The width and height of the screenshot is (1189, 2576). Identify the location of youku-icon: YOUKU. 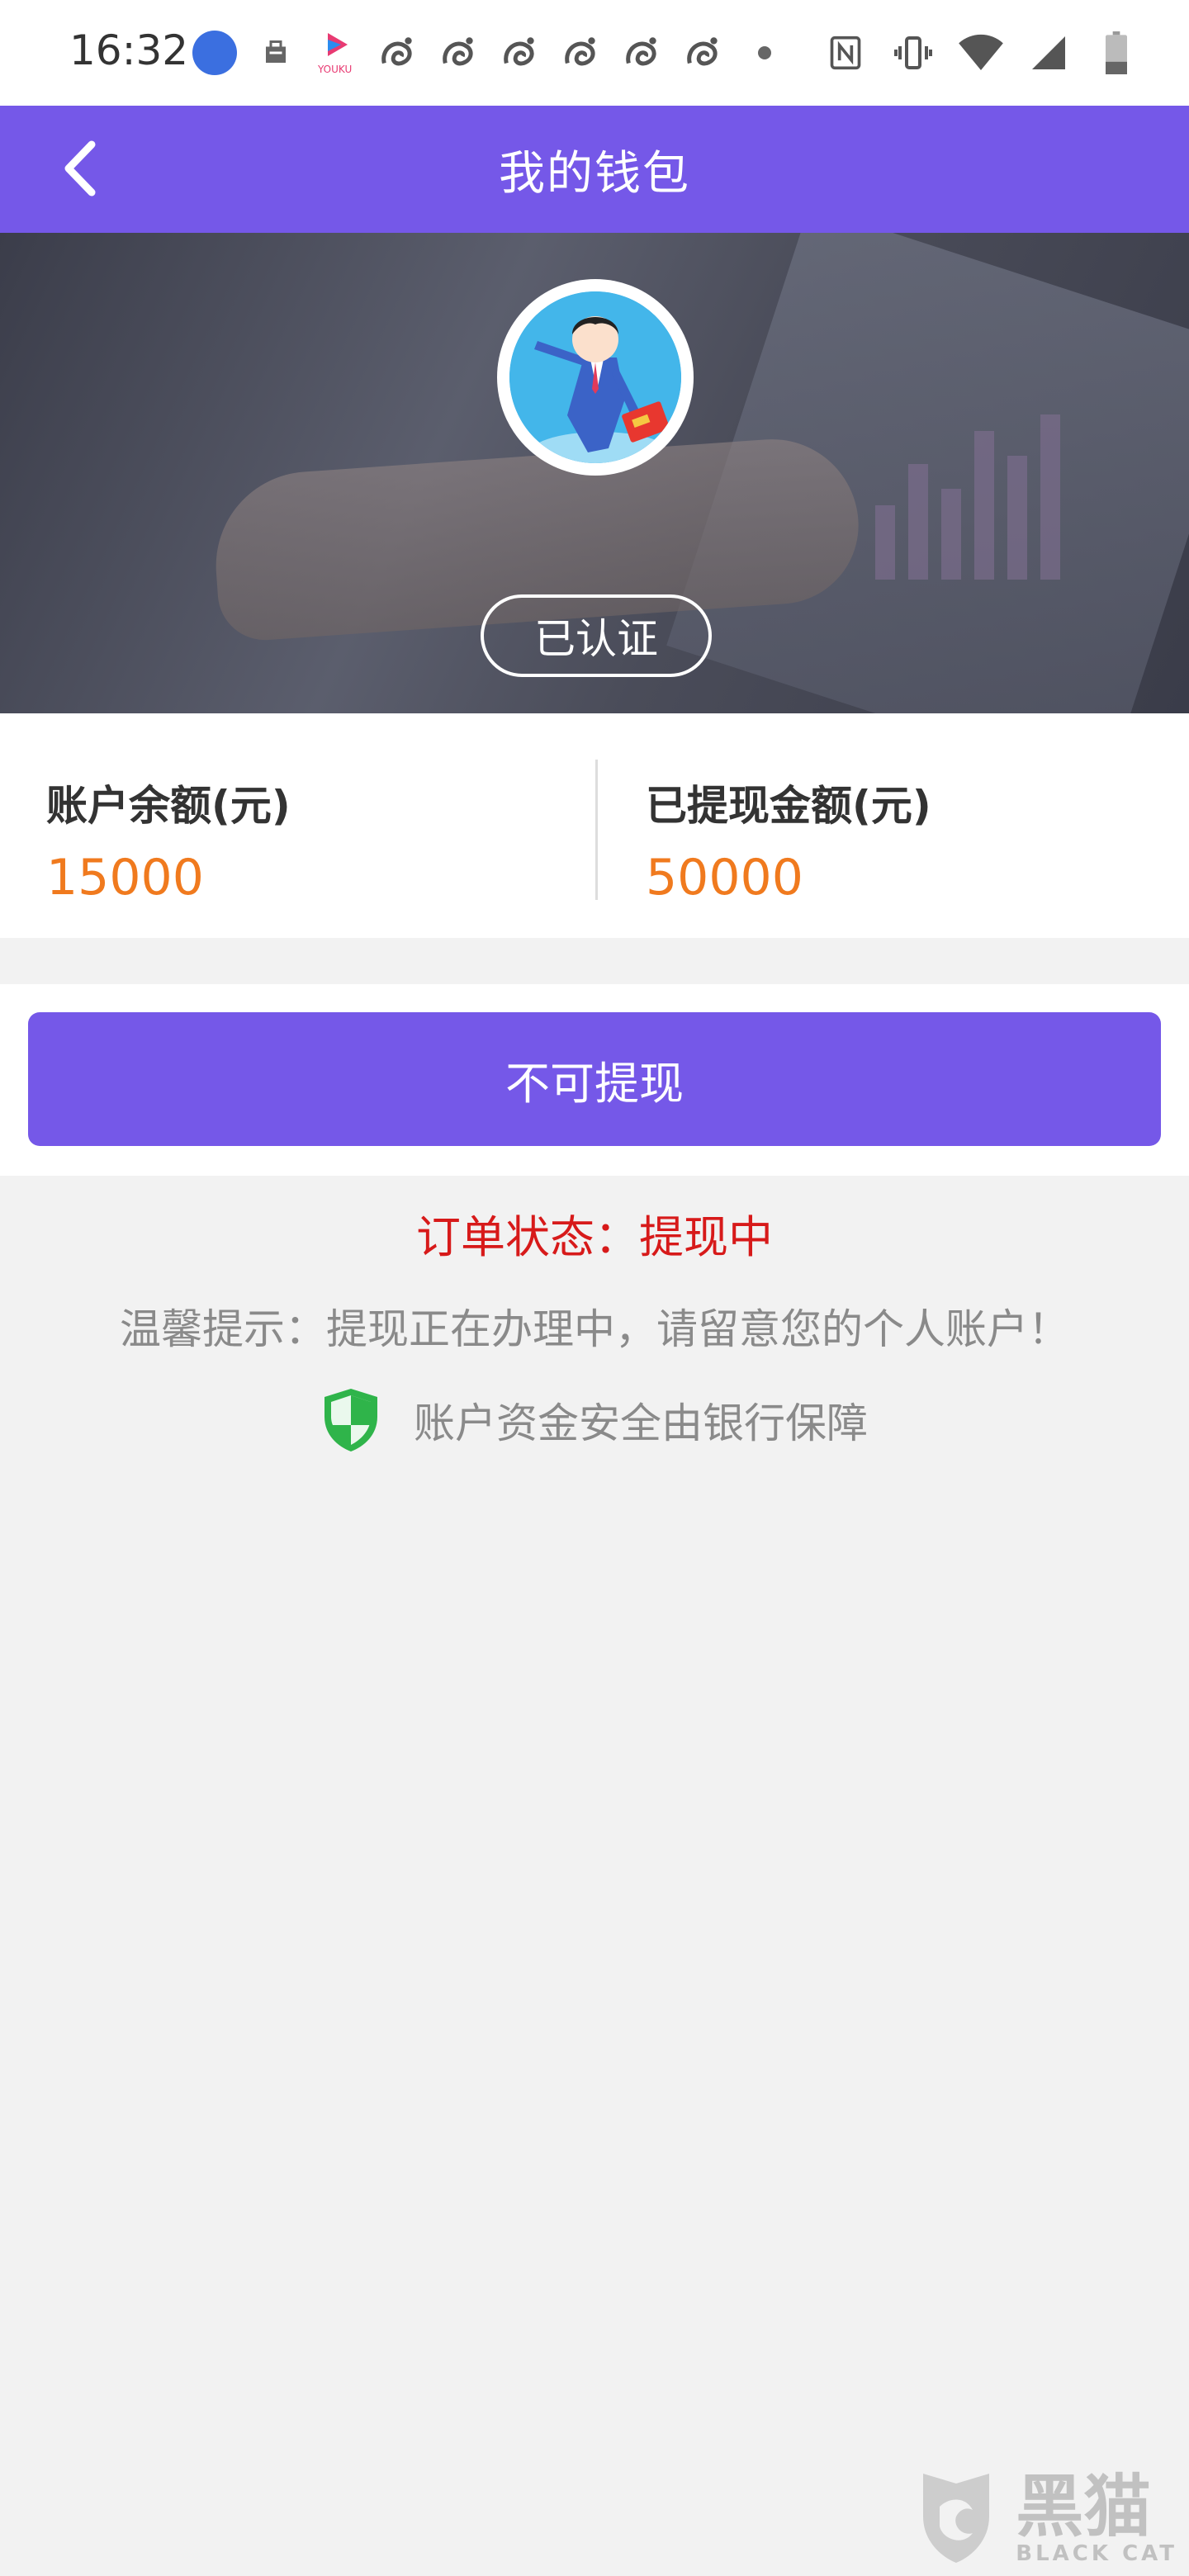
(337, 53).